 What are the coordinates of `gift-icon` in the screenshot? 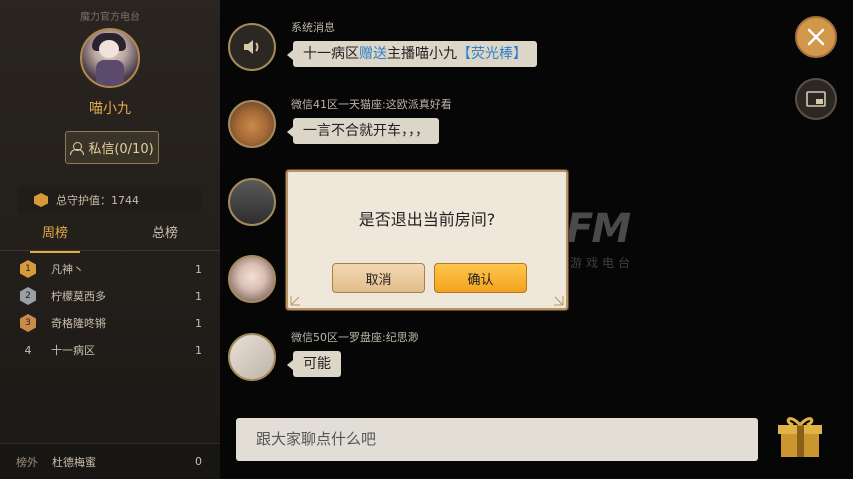 It's located at (800, 437).